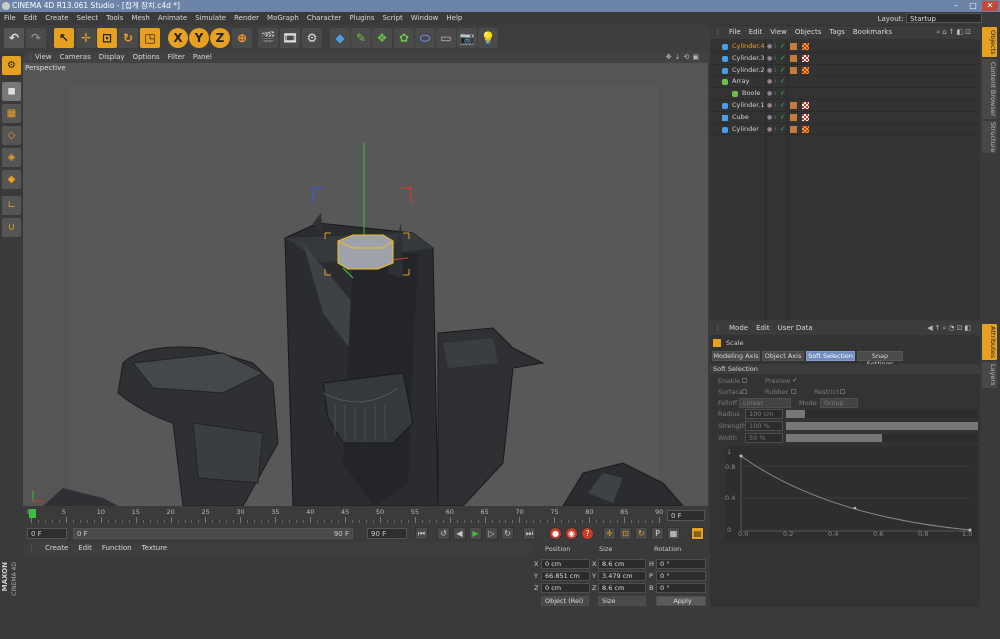 This screenshot has height=639, width=1000. I want to click on radius-slider, so click(882, 414).